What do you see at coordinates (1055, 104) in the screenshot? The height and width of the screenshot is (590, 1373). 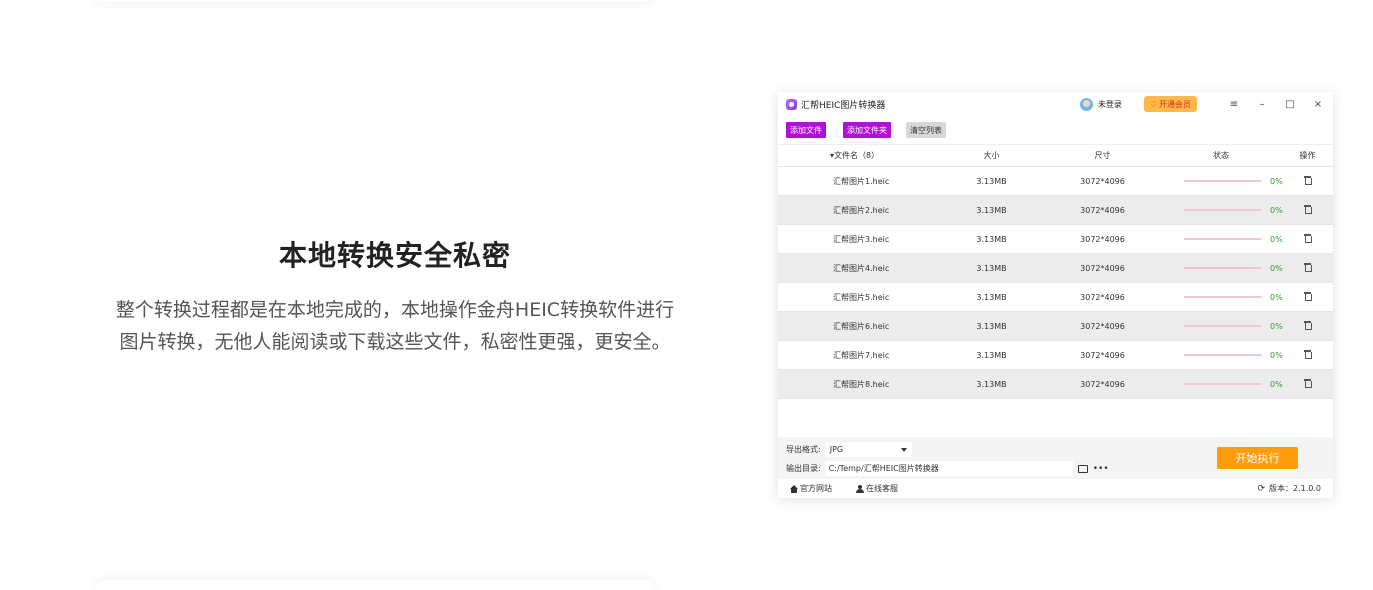 I see `titlebar: 汇帮HEIC图片转换器 未登录 ♡ 开通会员 ≡ – □ ×` at bounding box center [1055, 104].